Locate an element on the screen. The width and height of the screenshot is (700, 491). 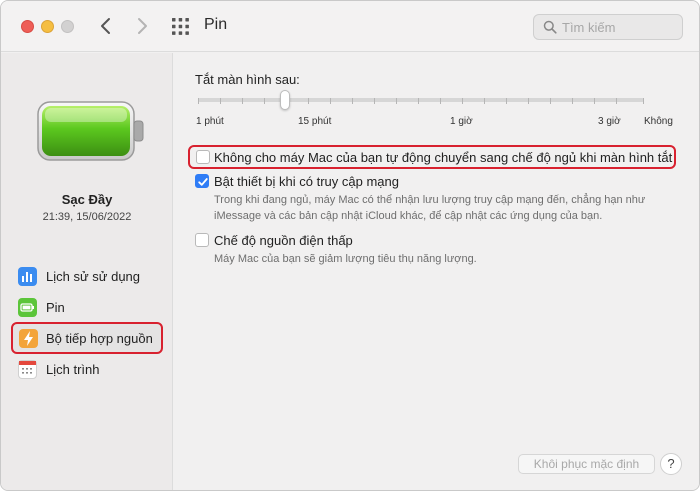
slider-tick-label: Không is located at coordinates (658, 121).